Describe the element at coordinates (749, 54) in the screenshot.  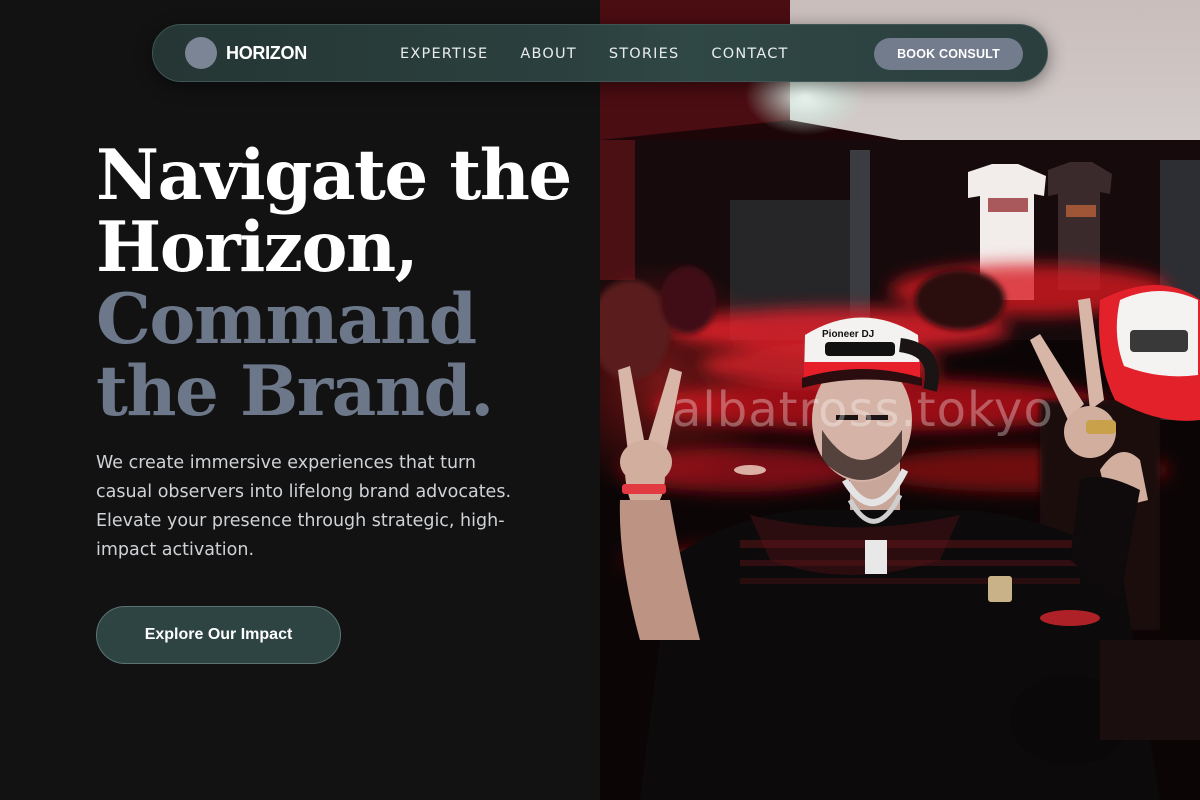
I see `nav-link-contact: CONTACT` at that location.